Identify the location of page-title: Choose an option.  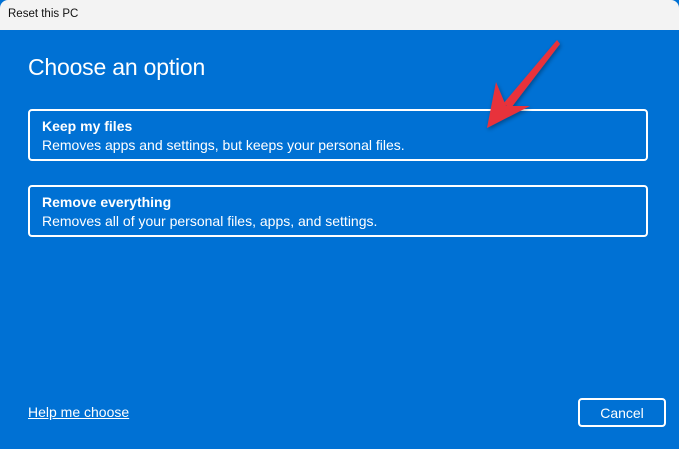
(117, 67).